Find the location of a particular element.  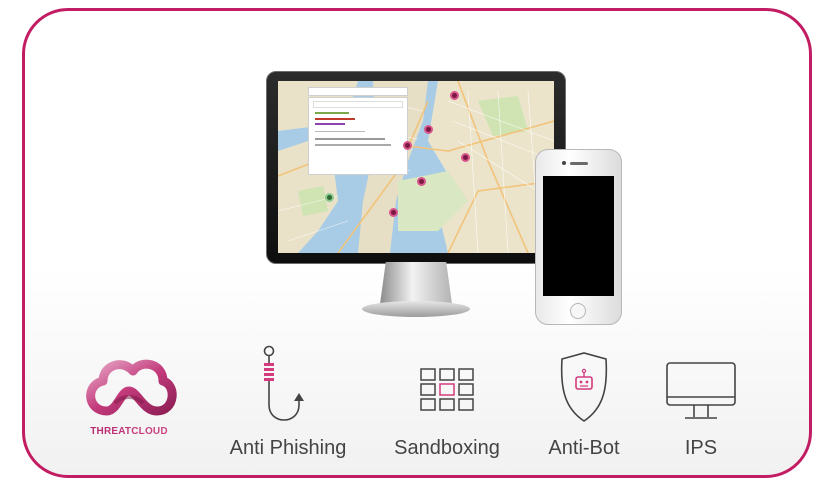

cloud-logo-icon is located at coordinates (131, 387).